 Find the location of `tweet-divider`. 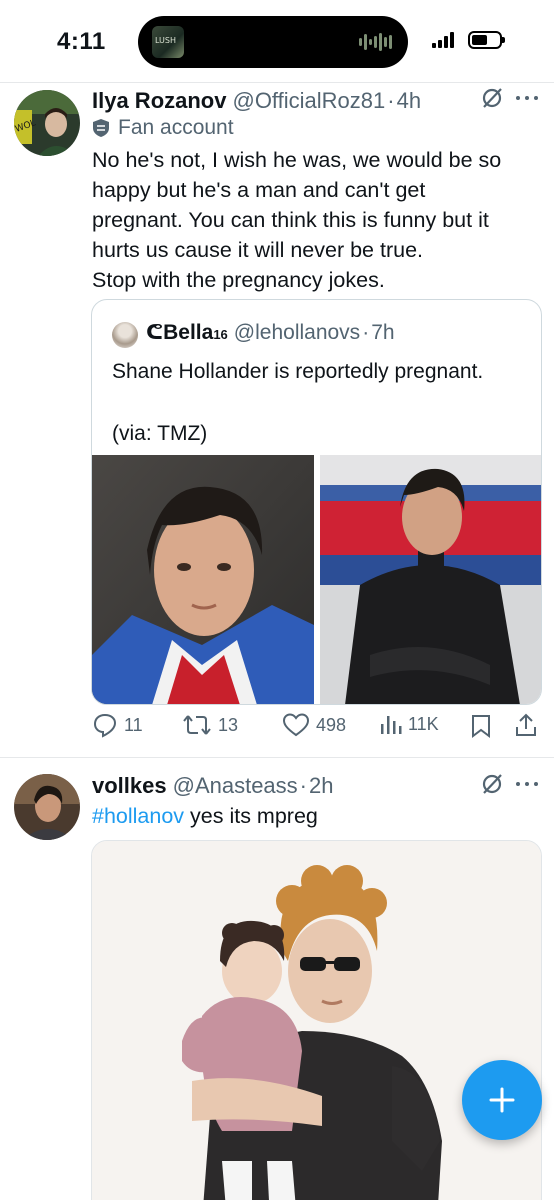

tweet-divider is located at coordinates (277, 757).